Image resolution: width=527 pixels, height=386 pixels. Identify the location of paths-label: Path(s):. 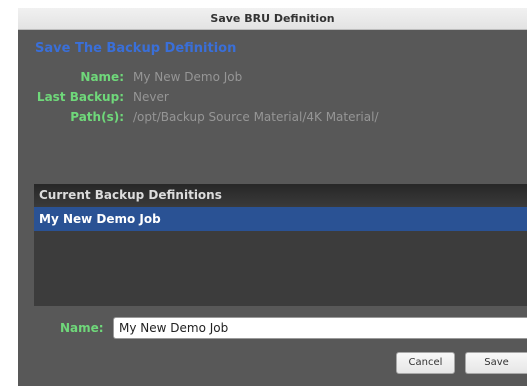
(97, 117).